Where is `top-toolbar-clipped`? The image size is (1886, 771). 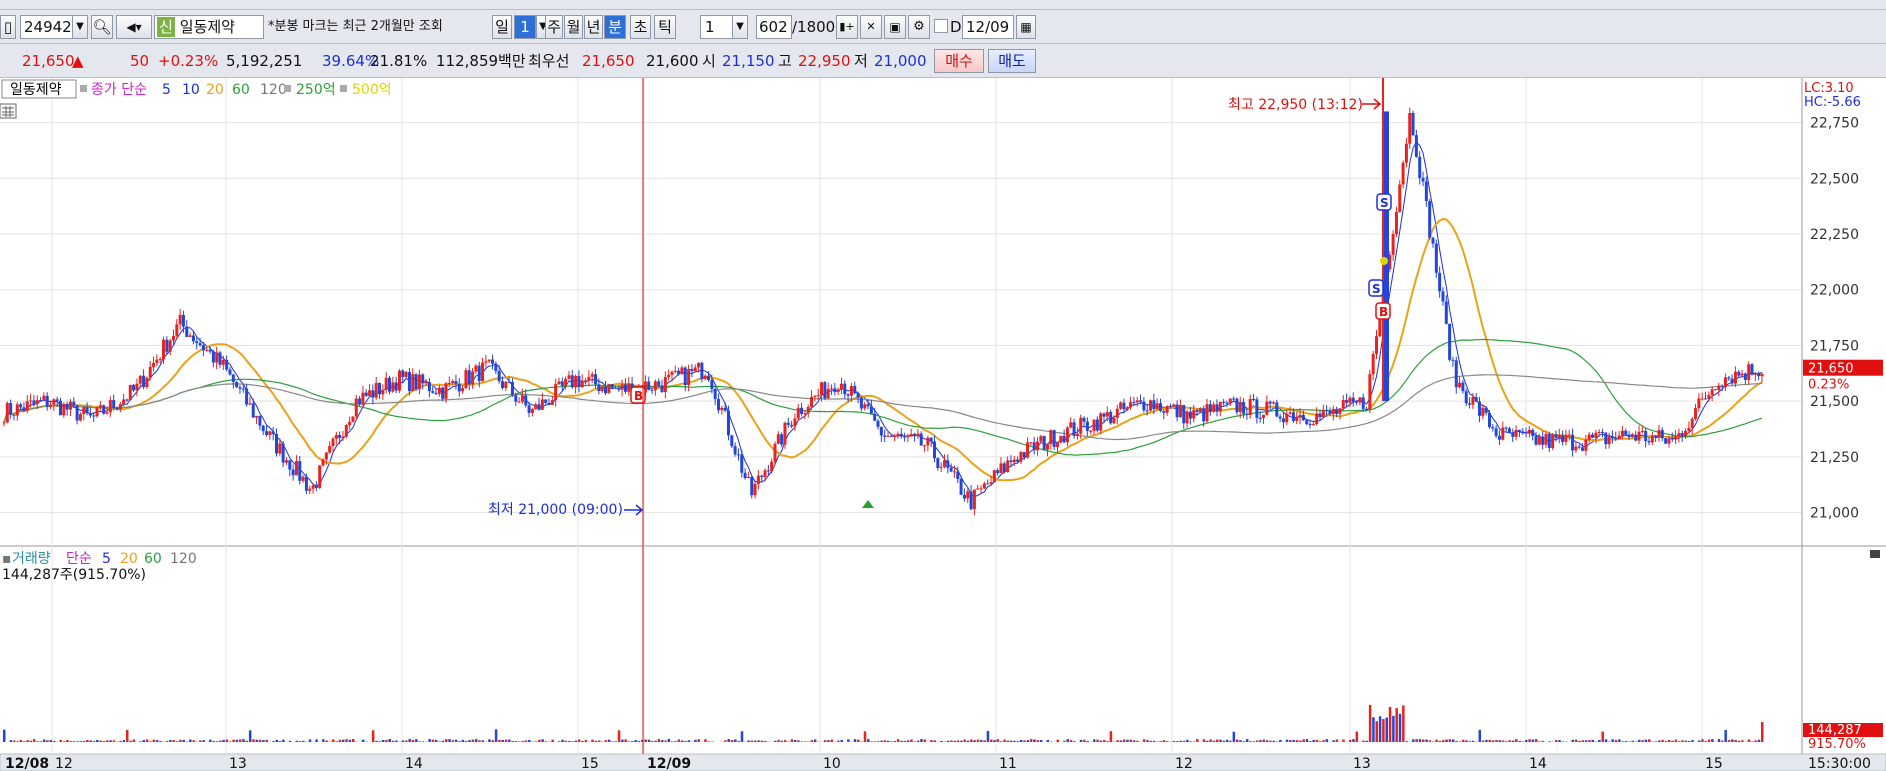 top-toolbar-clipped is located at coordinates (943, 5).